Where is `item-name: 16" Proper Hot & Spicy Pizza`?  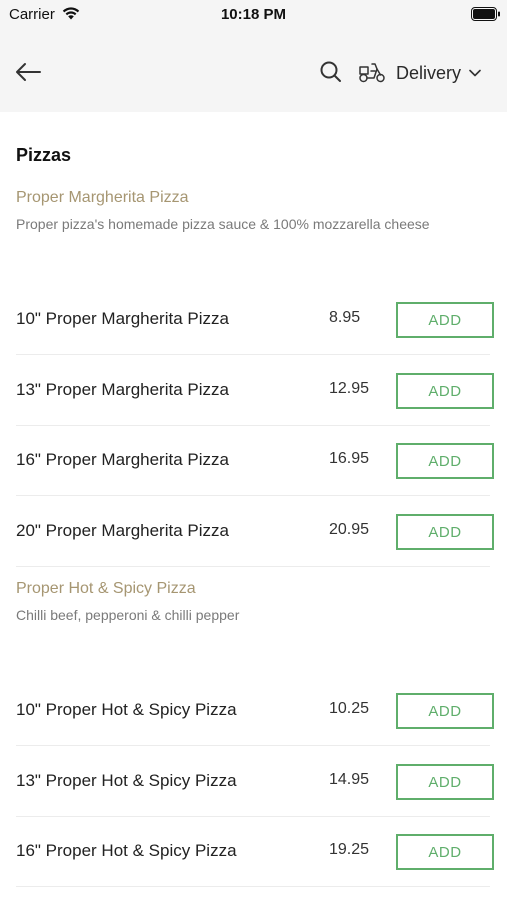 item-name: 16" Proper Hot & Spicy Pizza is located at coordinates (126, 850).